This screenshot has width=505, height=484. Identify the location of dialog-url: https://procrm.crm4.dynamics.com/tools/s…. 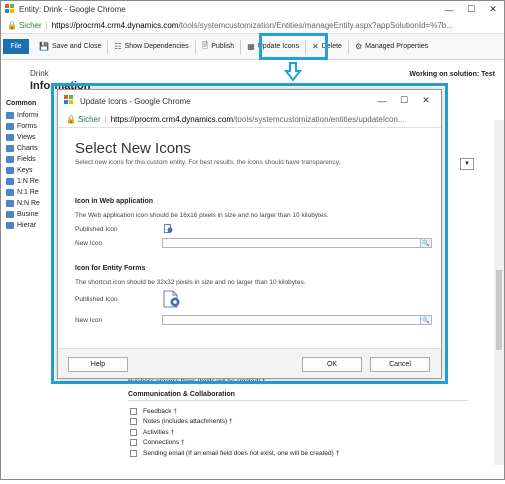
(257, 119).